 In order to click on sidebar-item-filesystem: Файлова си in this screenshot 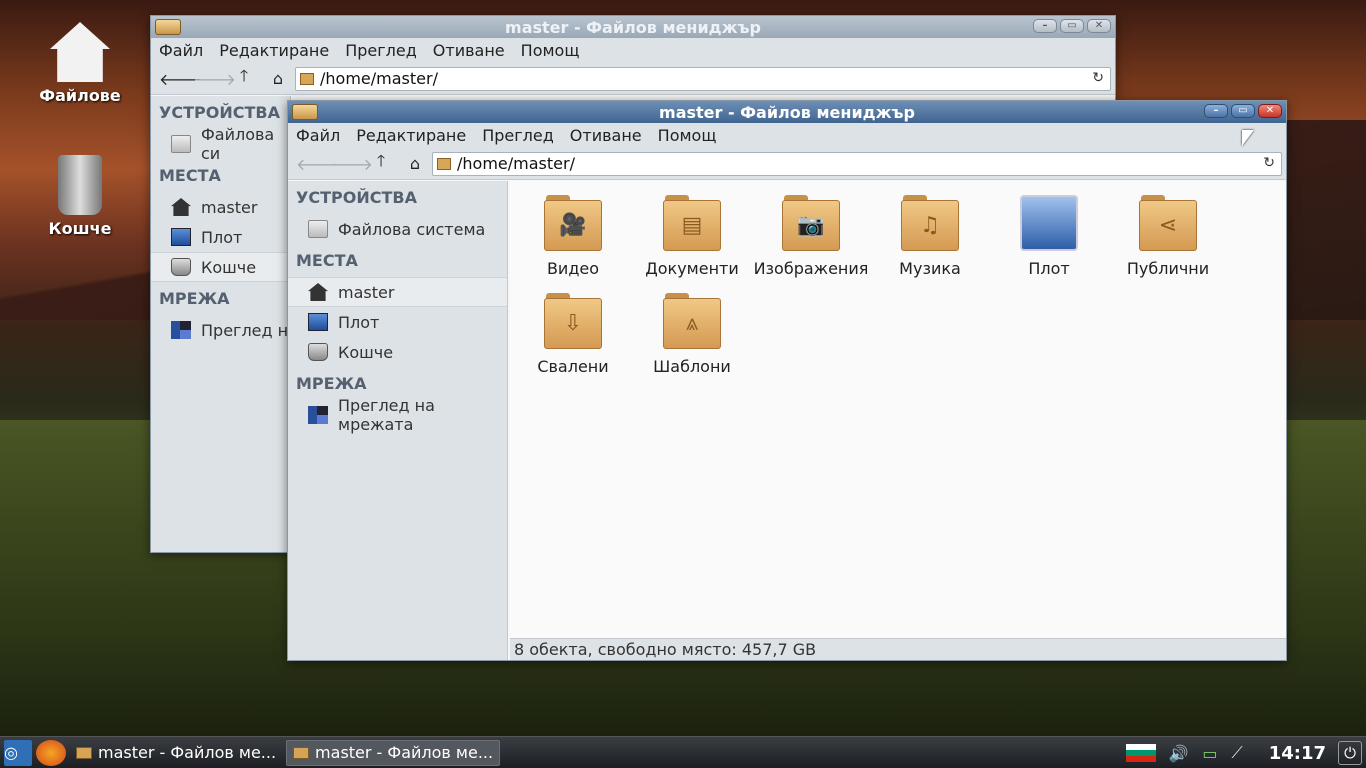, I will do `click(220, 144)`.